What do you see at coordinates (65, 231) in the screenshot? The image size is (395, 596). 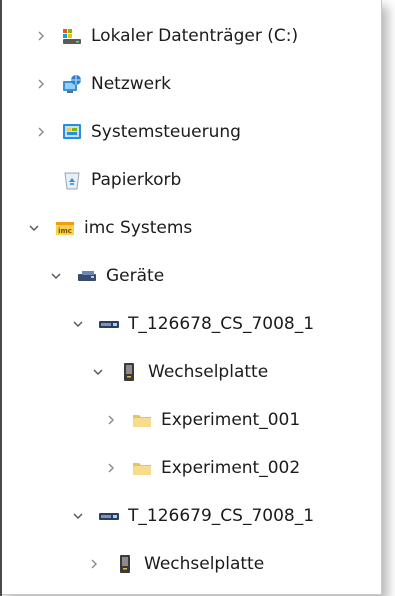 I see `svg-text: imc` at bounding box center [65, 231].